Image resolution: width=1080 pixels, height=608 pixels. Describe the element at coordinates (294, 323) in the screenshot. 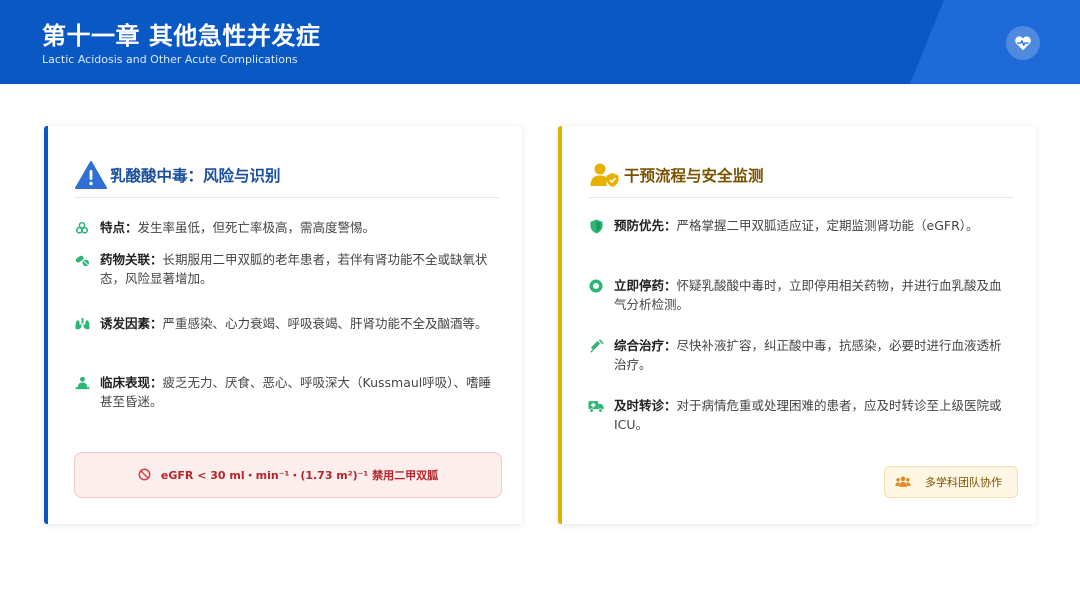

I see `item-text: 诱发因素：严重感染、心力衰竭、呼吸衰竭、肝肾功能不全及酗酒等。` at that location.